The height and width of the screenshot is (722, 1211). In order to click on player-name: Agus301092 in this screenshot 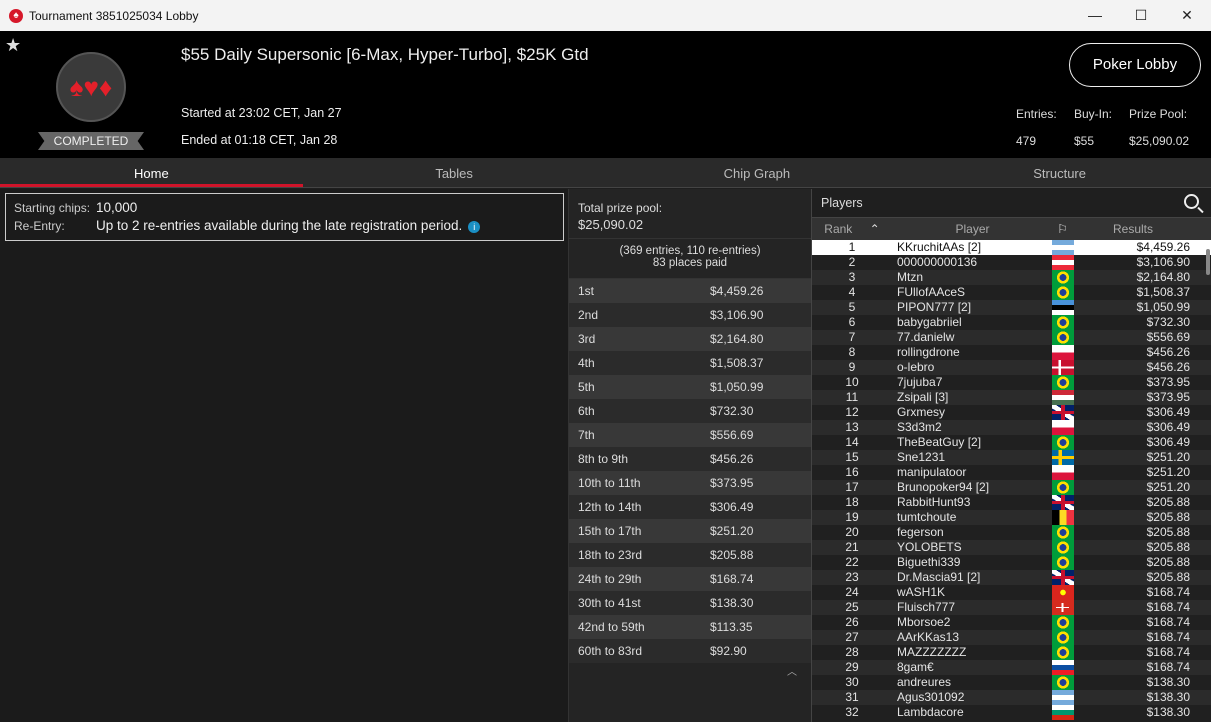, I will do `click(931, 697)`.